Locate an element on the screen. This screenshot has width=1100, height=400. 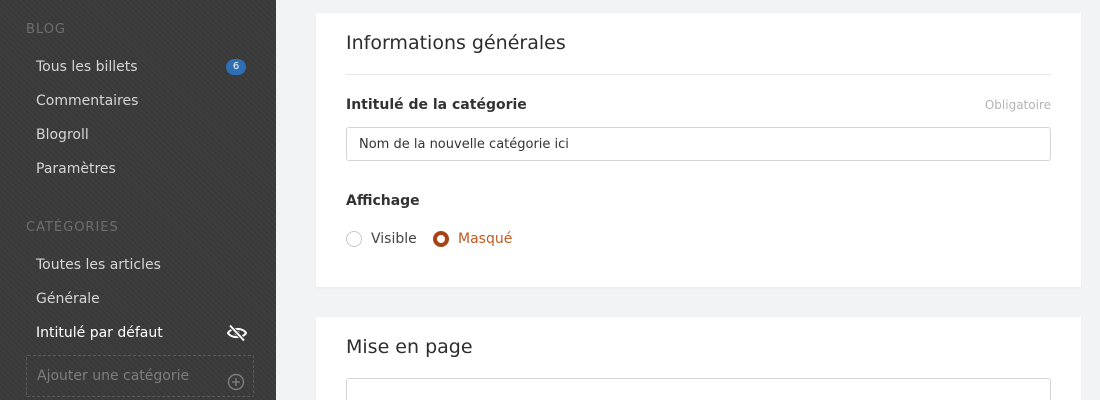
radio-circle-selected is located at coordinates (441, 239).